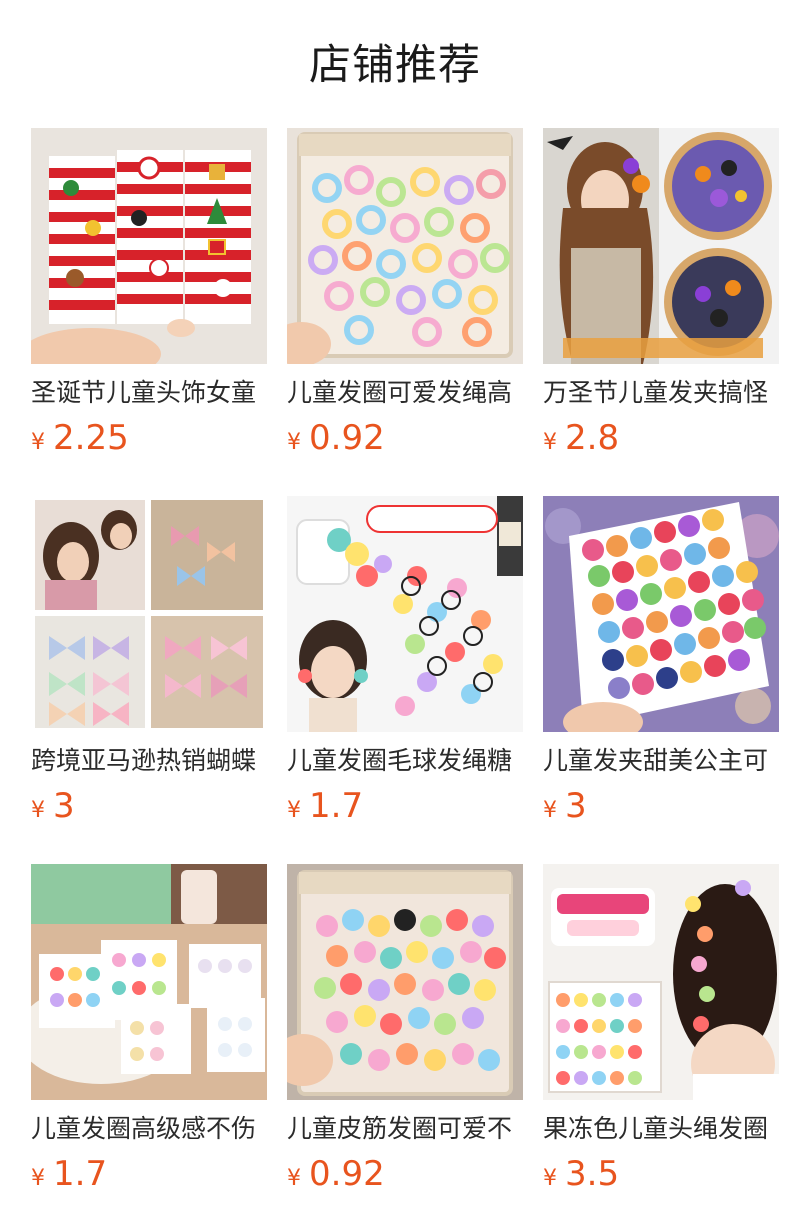 Image resolution: width=790 pixels, height=1232 pixels. I want to click on product-card: 儿童发圈高级感不伤 ¥1.7, so click(149, 1048).